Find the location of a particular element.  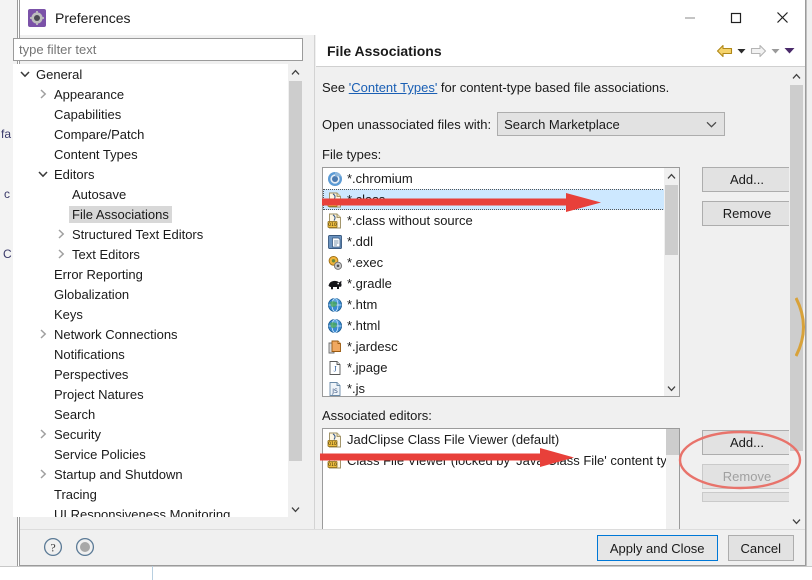

file-type-row: 010 *.class is located at coordinates (494, 199).